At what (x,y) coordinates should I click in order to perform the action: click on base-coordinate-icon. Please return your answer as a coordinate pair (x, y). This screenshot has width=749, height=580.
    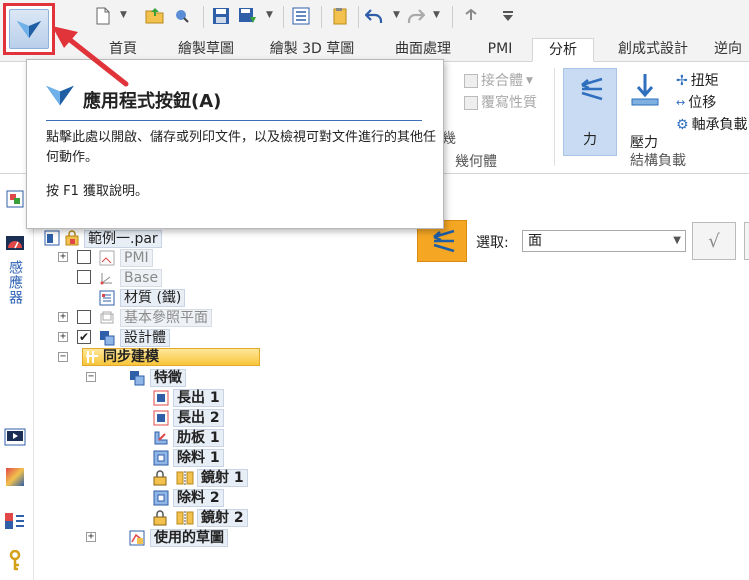
    Looking at the image, I should click on (107, 278).